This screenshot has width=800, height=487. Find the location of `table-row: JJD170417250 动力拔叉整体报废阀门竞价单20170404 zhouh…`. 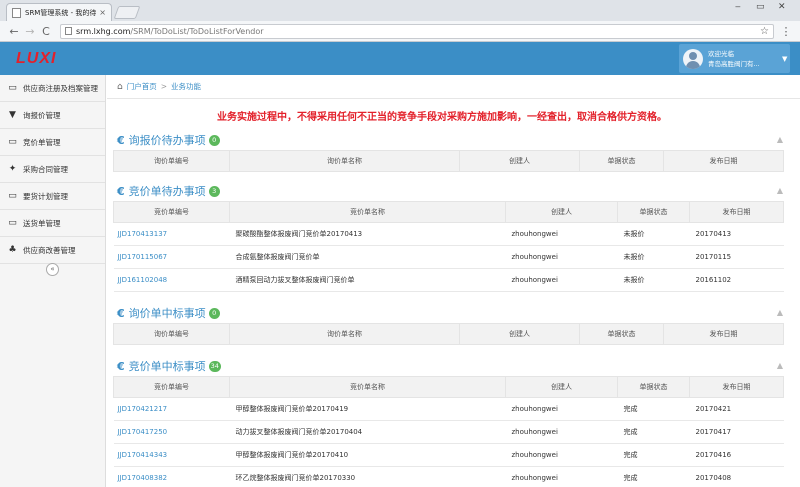

table-row: JJD170417250 动力拔叉整体报废阀门竞价单20170404 zhouh… is located at coordinates (448, 432).